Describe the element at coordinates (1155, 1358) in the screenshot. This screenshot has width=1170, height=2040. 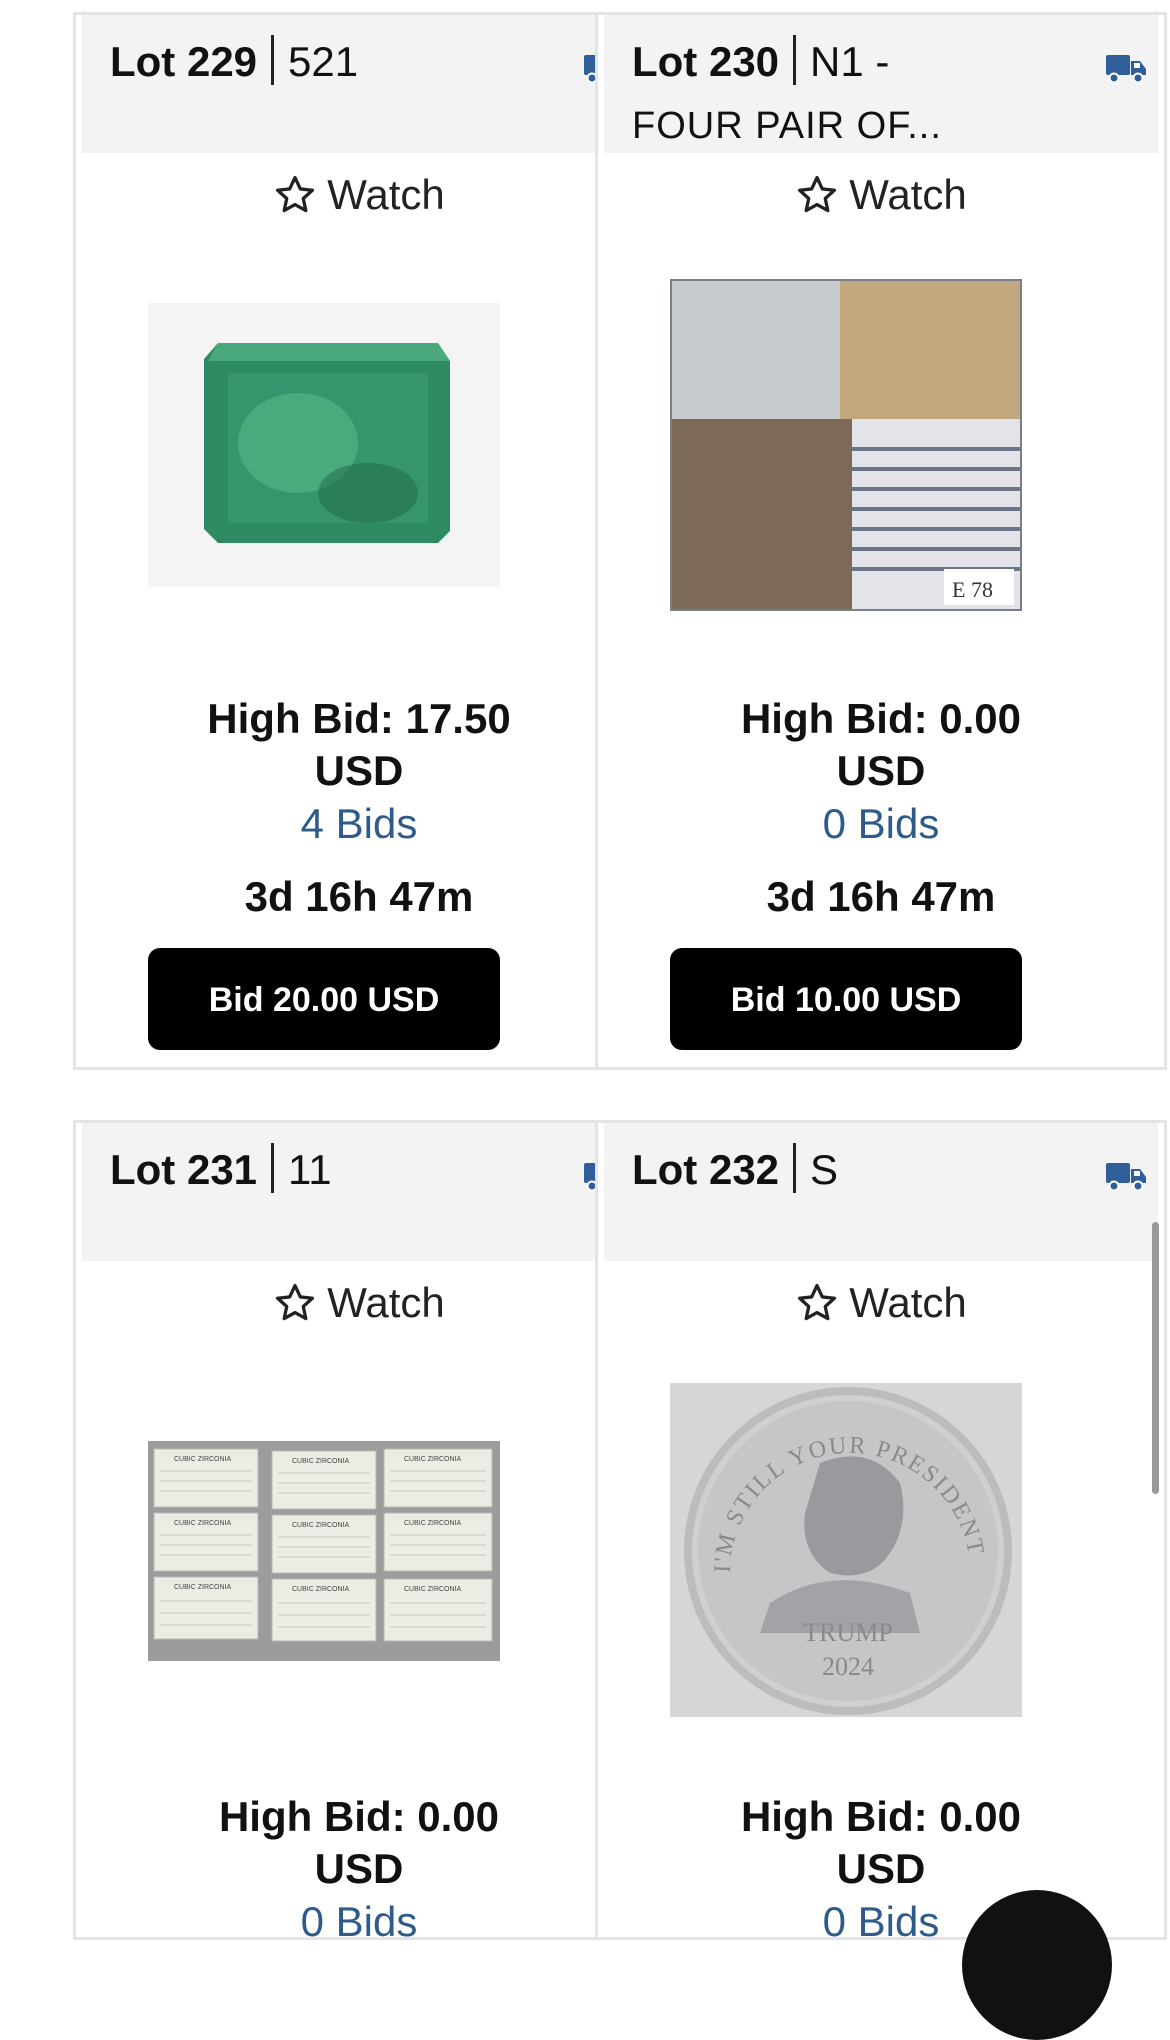
I see `scrollbar` at that location.